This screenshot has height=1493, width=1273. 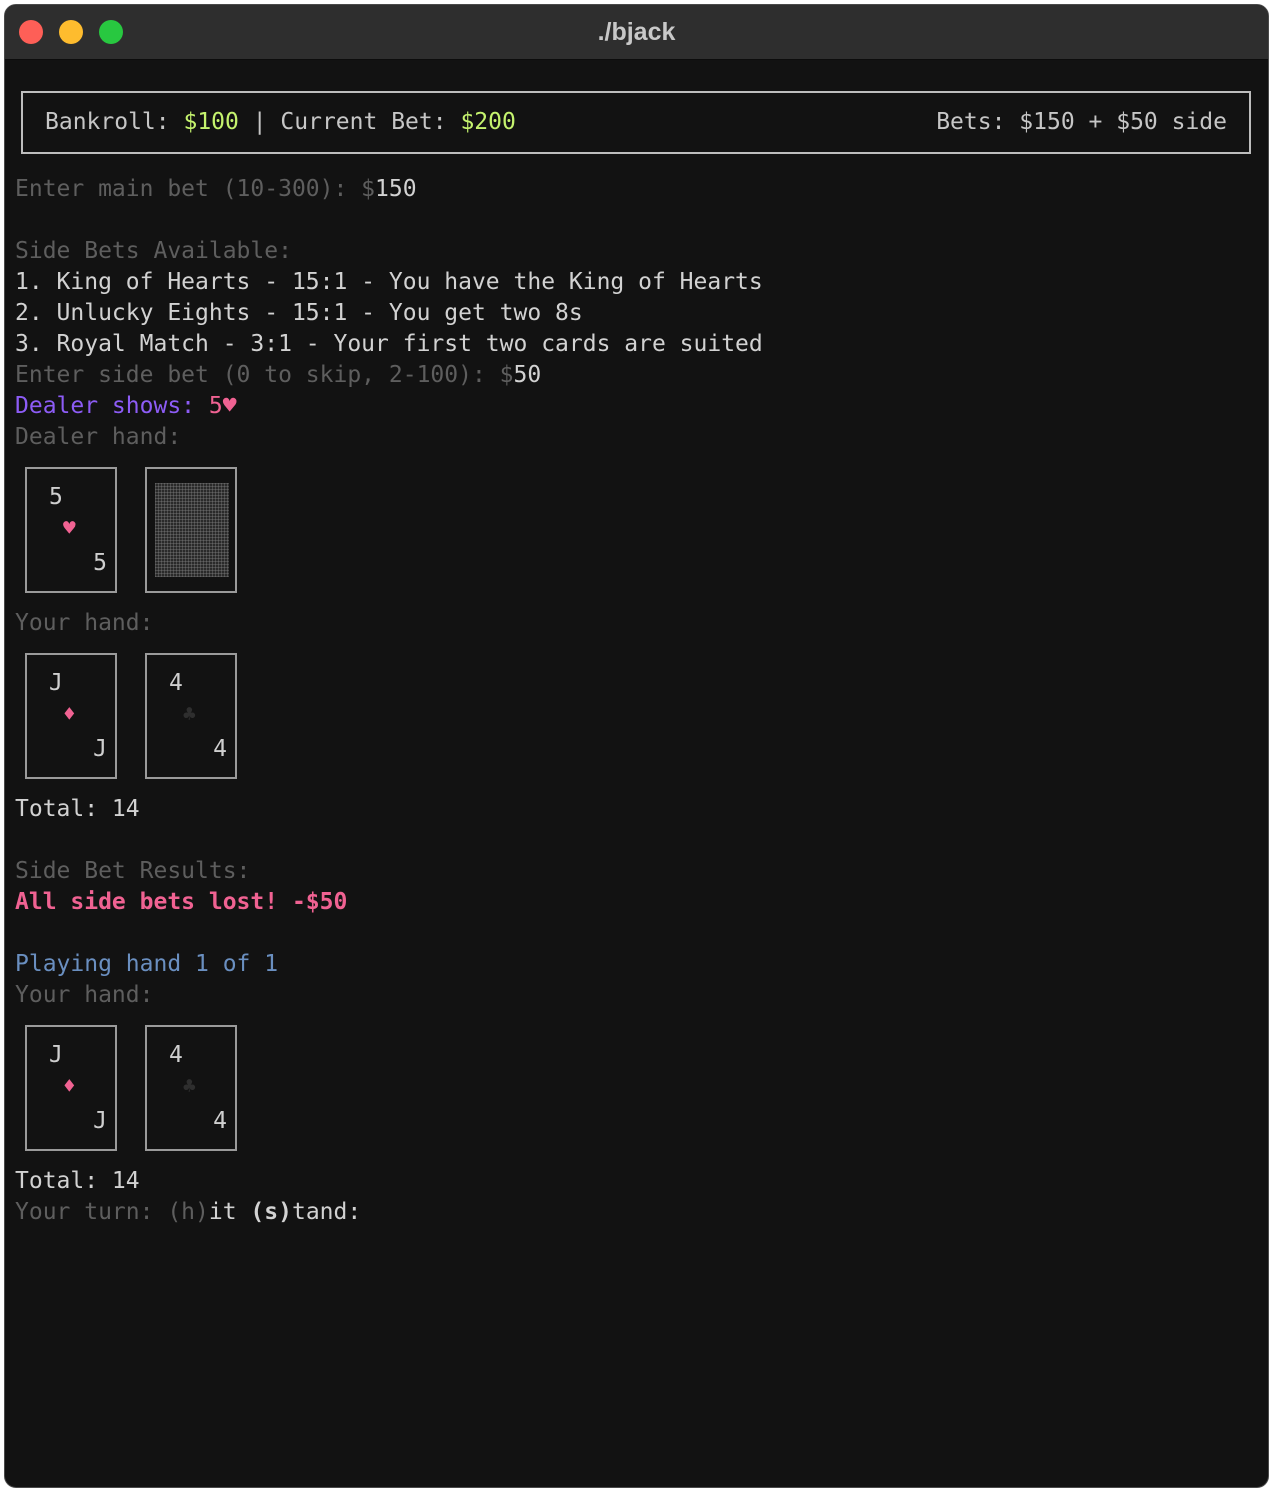 I want to click on stand-key: (s), so click(x=271, y=1212).